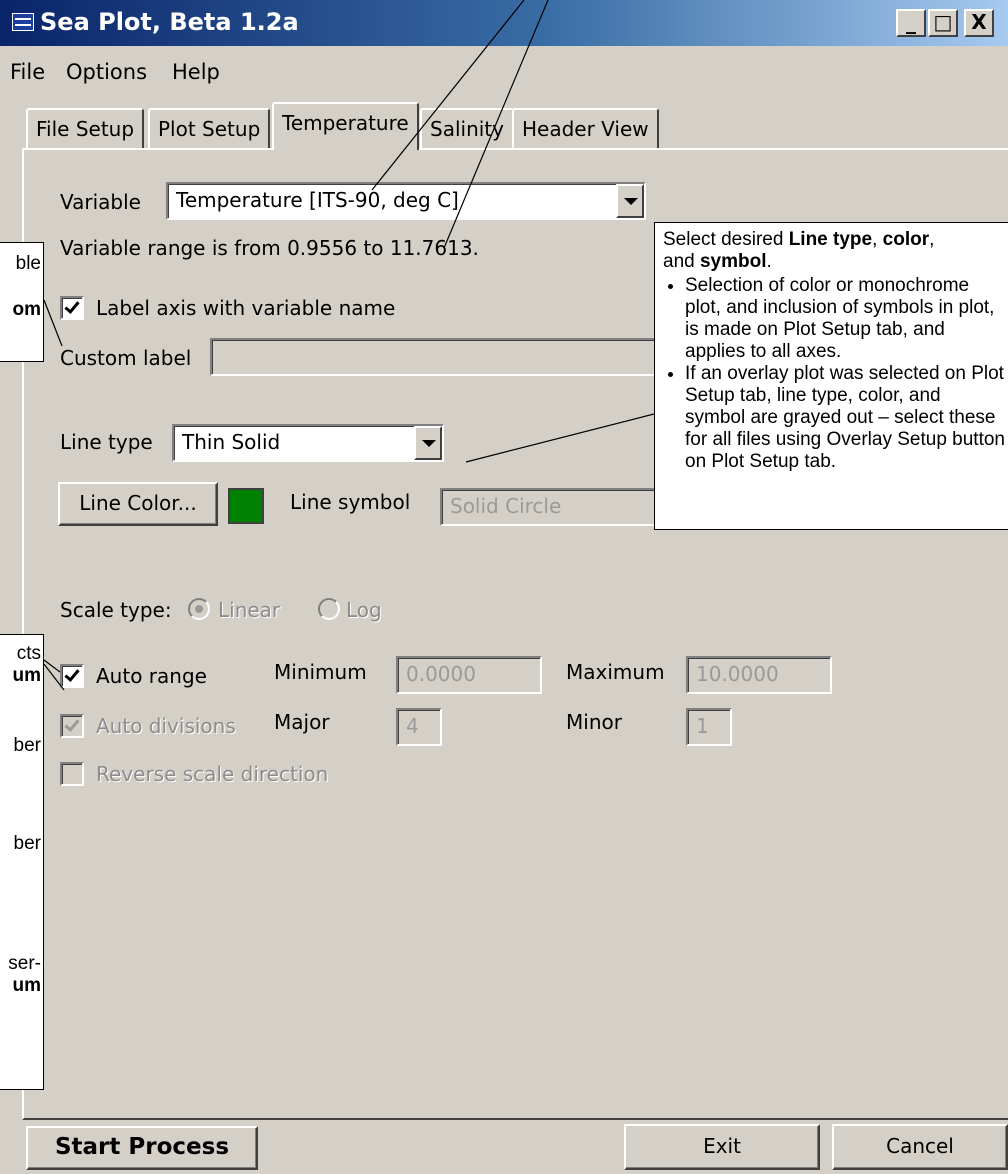 Image resolution: width=1008 pixels, height=1174 pixels. I want to click on window-title: Sea Plot, Beta 1.2a, so click(169, 22).